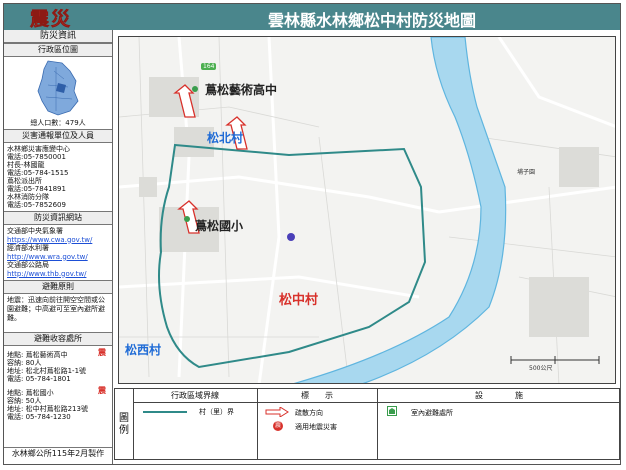 The height and width of the screenshot is (470, 626). I want to click on contact-line: 蔦松派出所, so click(24, 181).